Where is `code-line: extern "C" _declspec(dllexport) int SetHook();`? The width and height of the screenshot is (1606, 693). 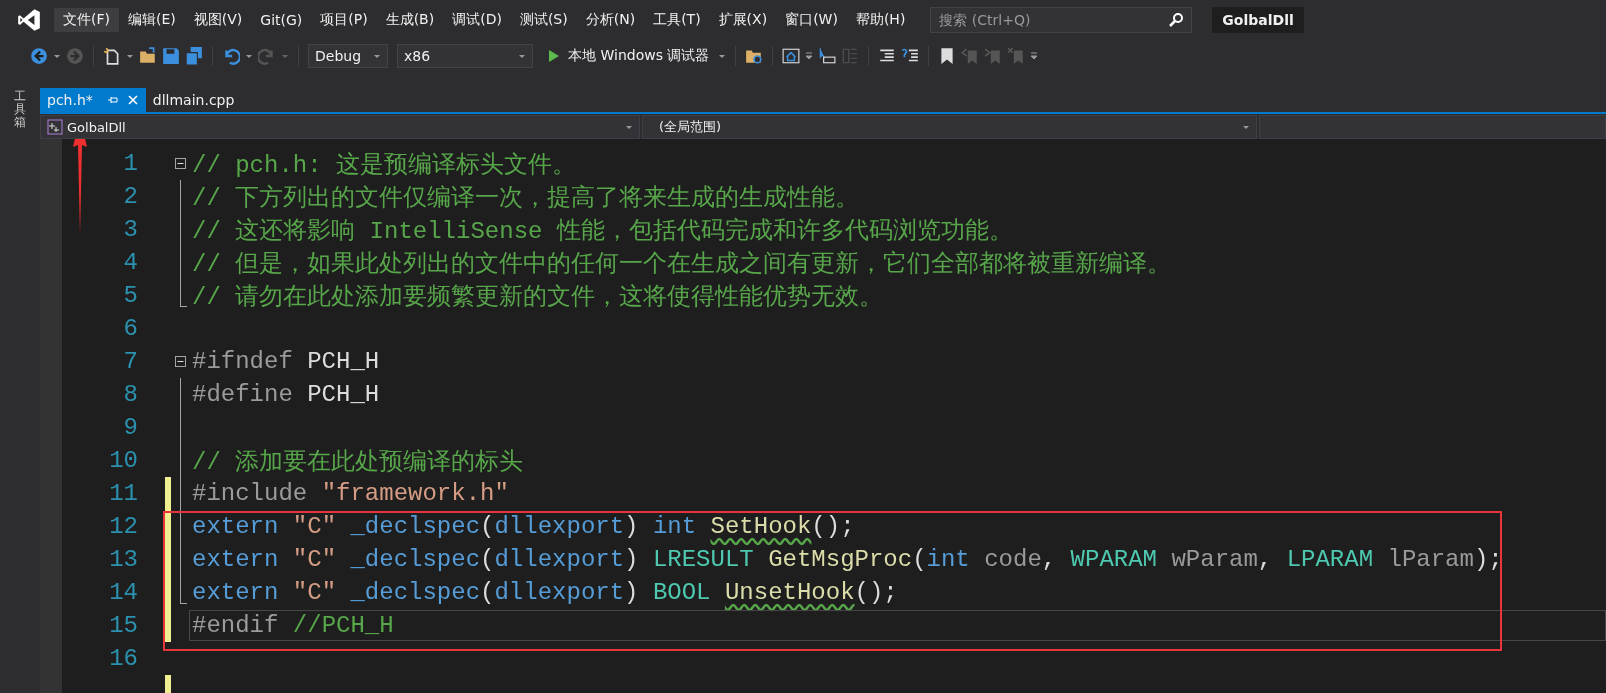
code-line: extern "C" _declspec(dllexport) int SetHook(); is located at coordinates (523, 526).